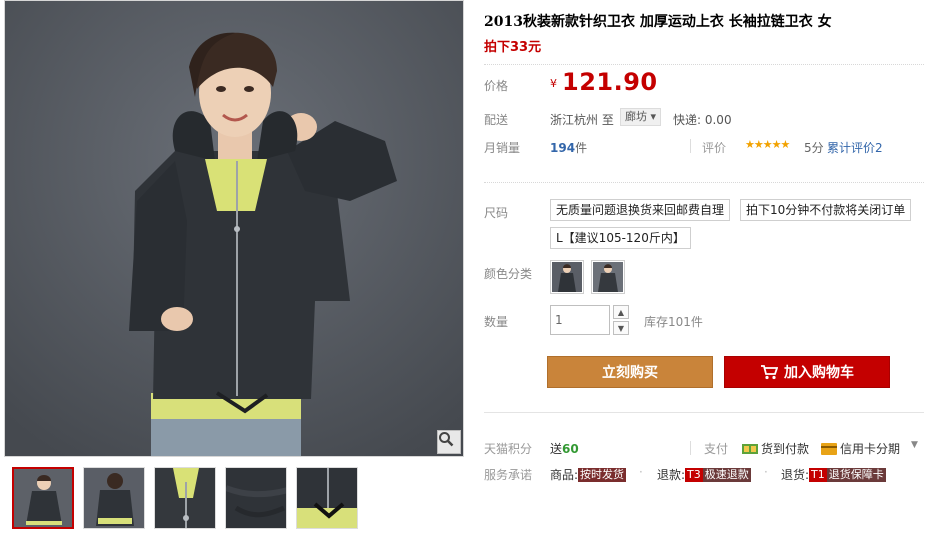 Image resolution: width=925 pixels, height=543 pixels. What do you see at coordinates (446, 439) in the screenshot?
I see `zoom-icon` at bounding box center [446, 439].